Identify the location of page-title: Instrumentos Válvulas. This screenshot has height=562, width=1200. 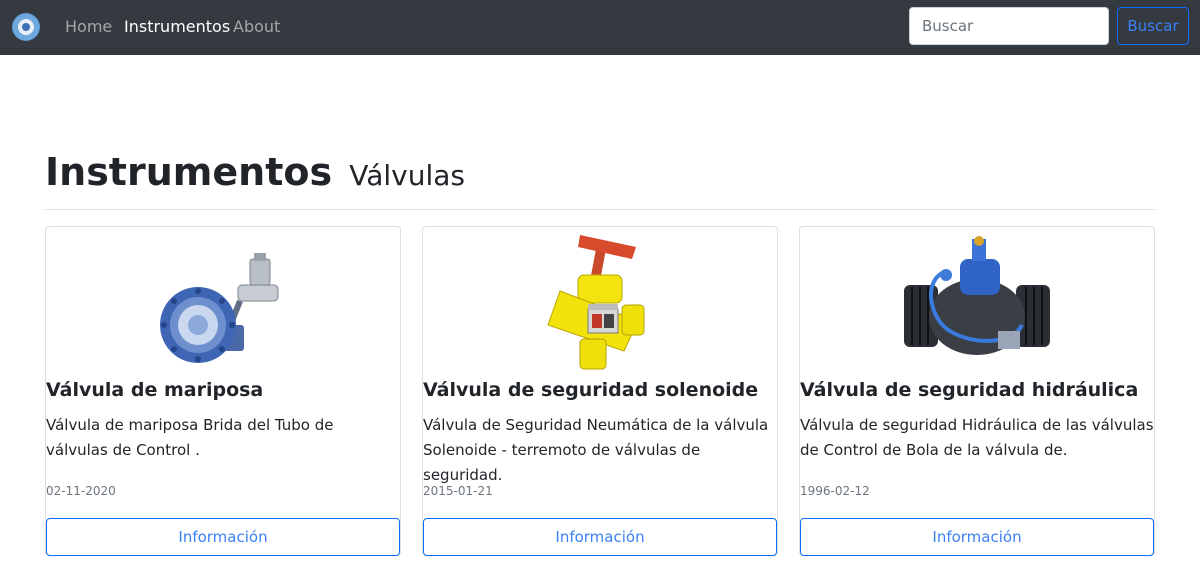
(255, 174).